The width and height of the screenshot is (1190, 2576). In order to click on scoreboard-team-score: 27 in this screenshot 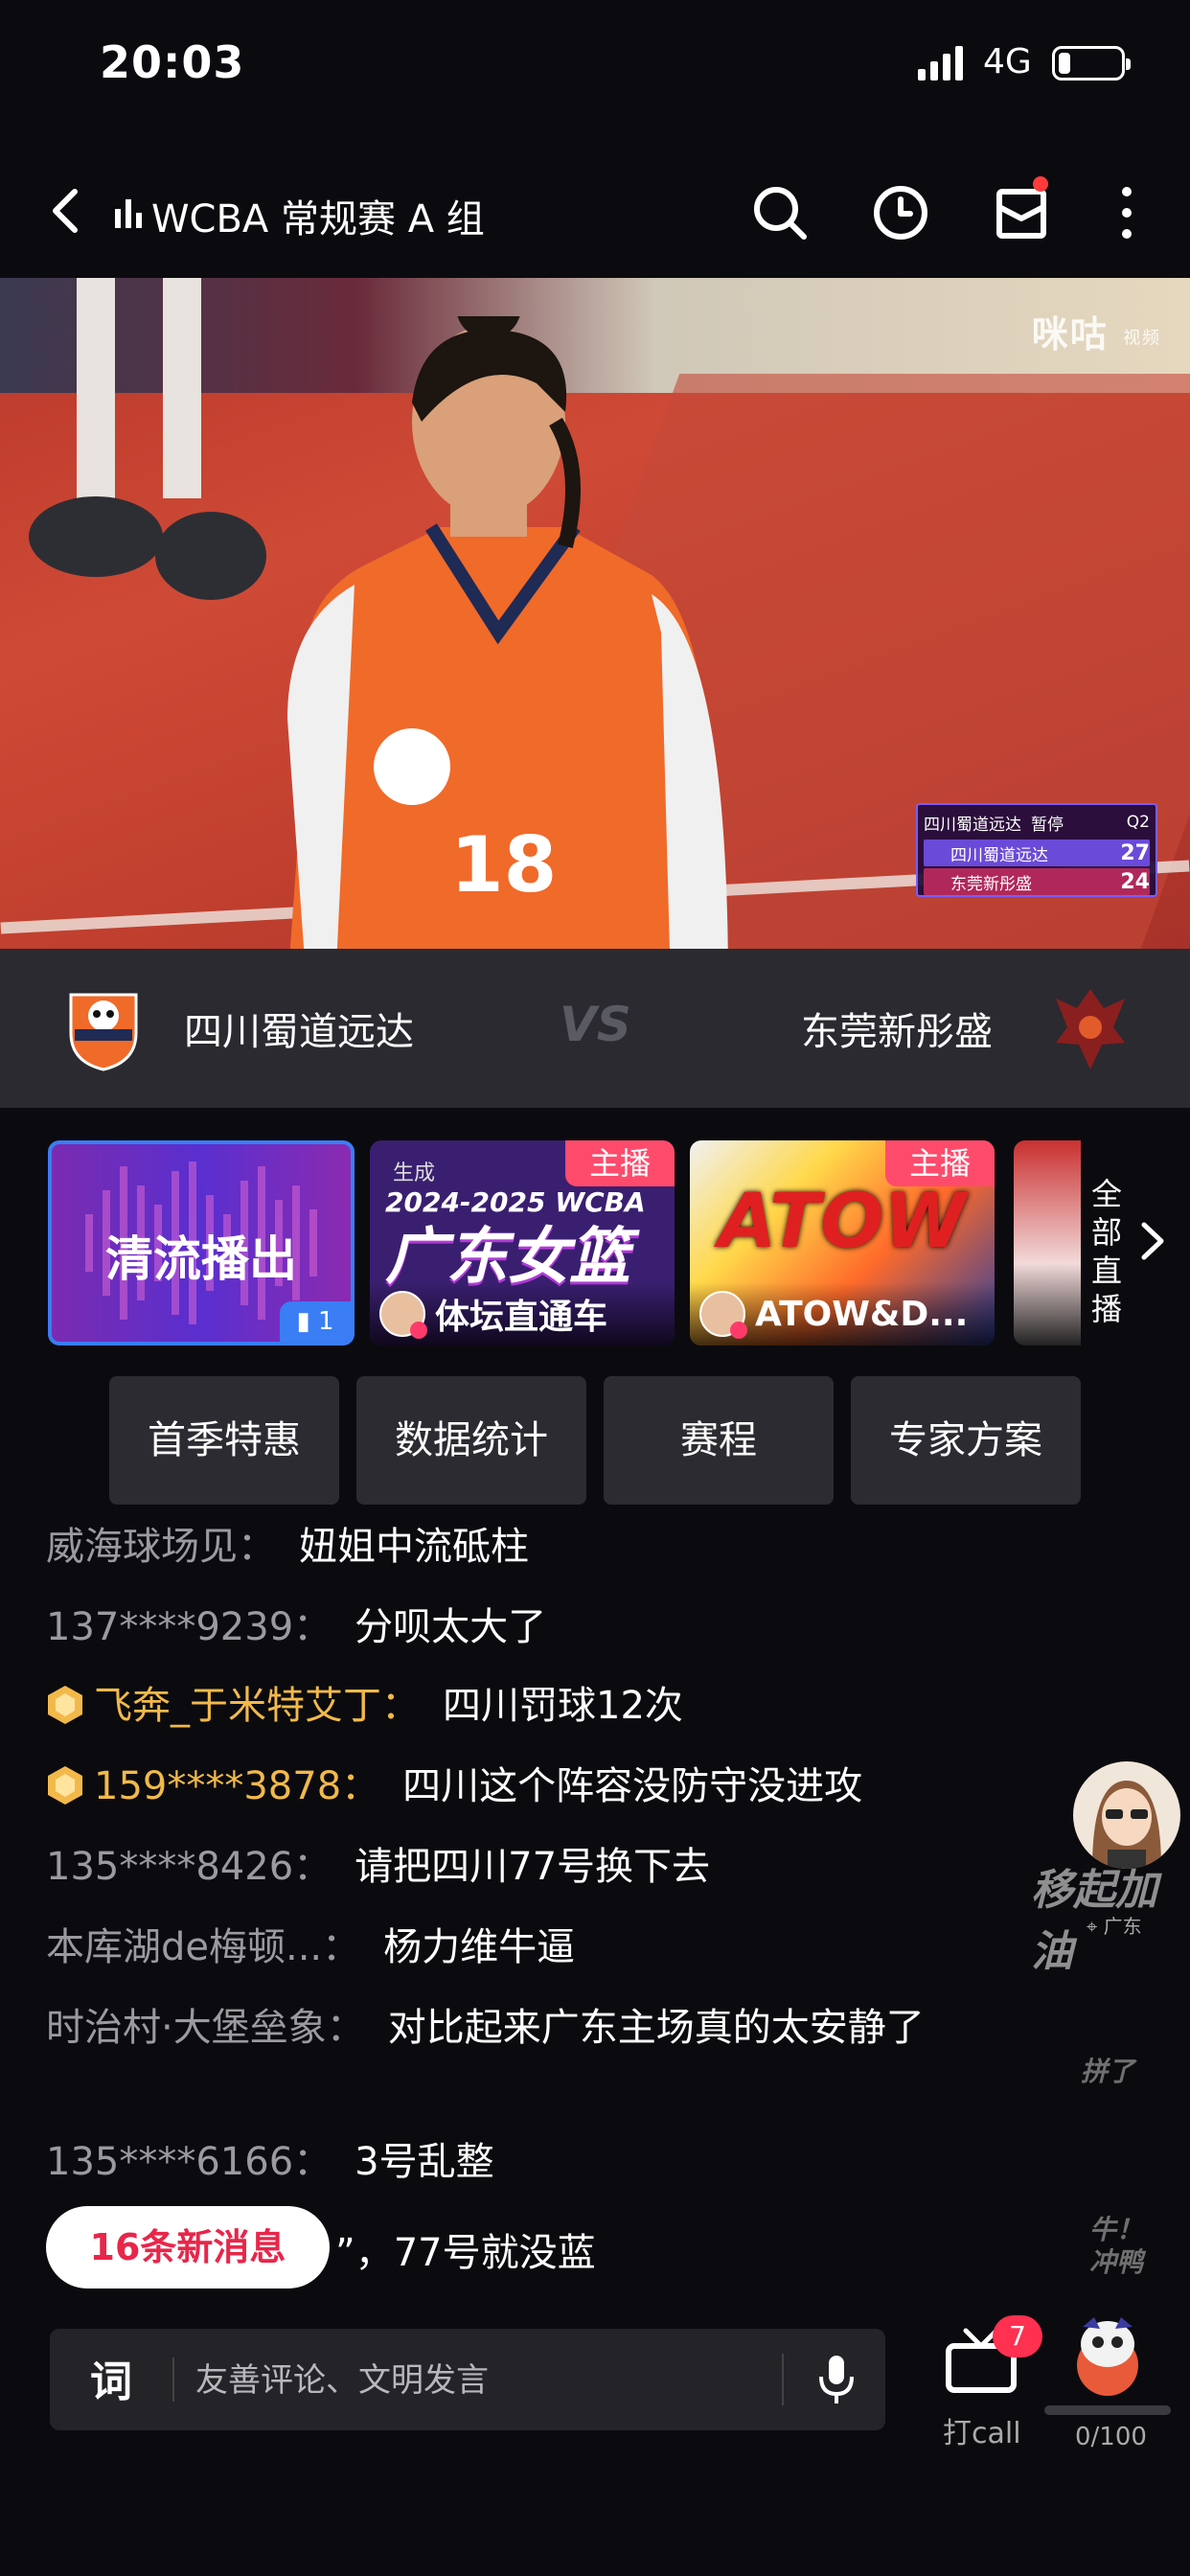, I will do `click(1135, 852)`.